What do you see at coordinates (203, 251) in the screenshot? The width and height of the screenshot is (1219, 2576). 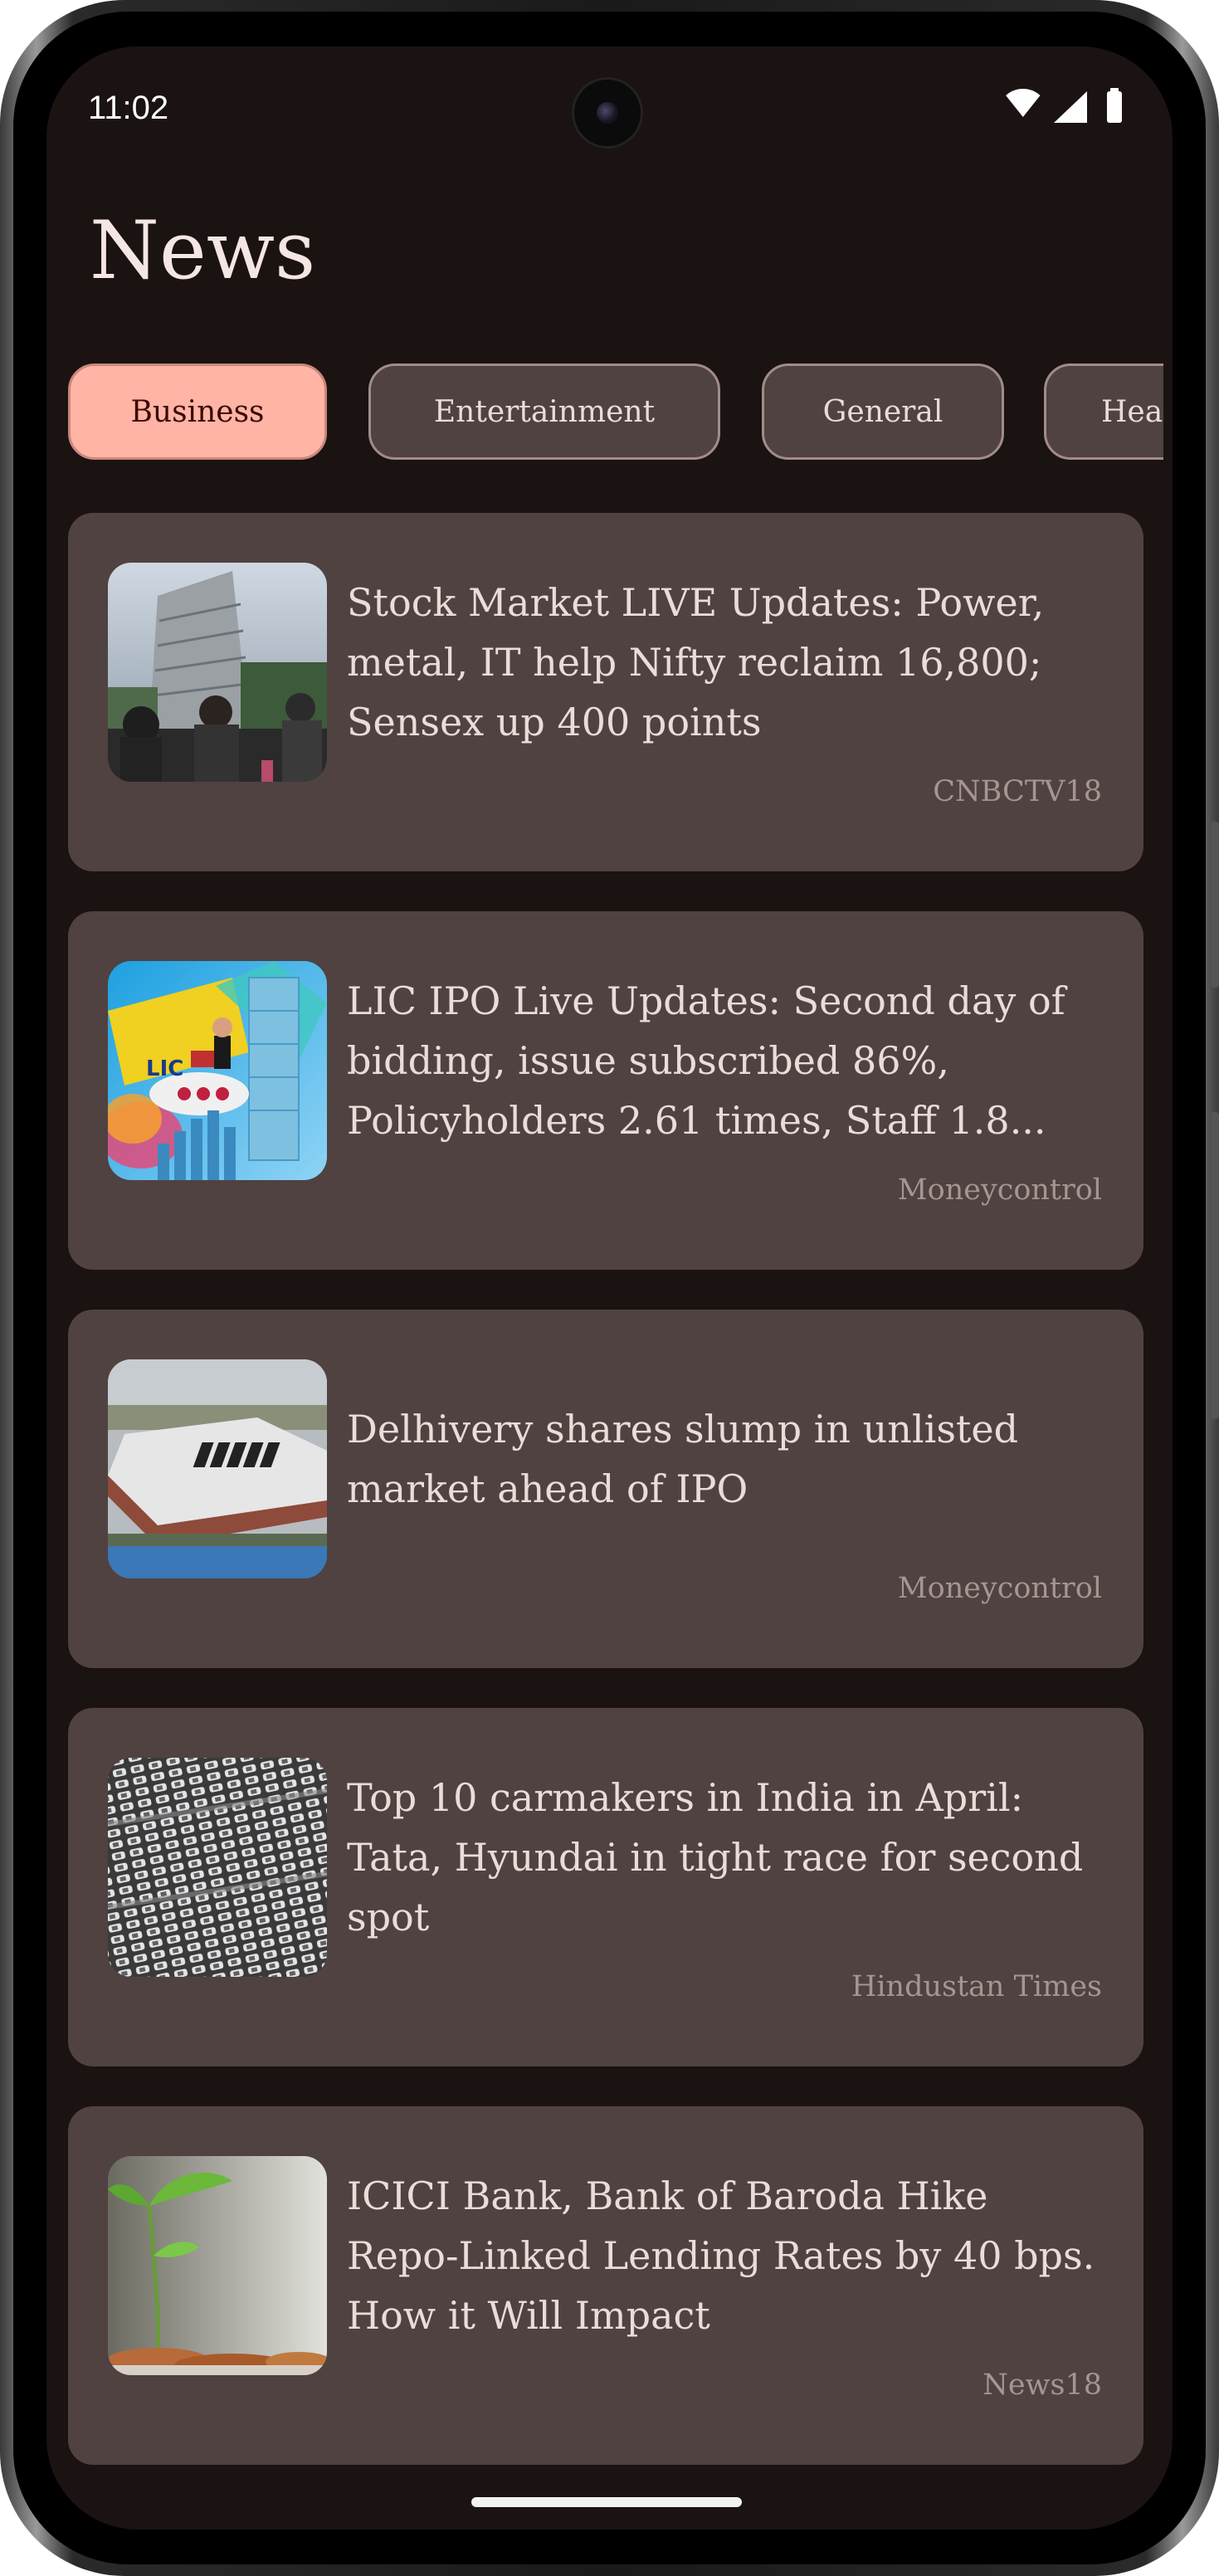 I see `page-title: News` at bounding box center [203, 251].